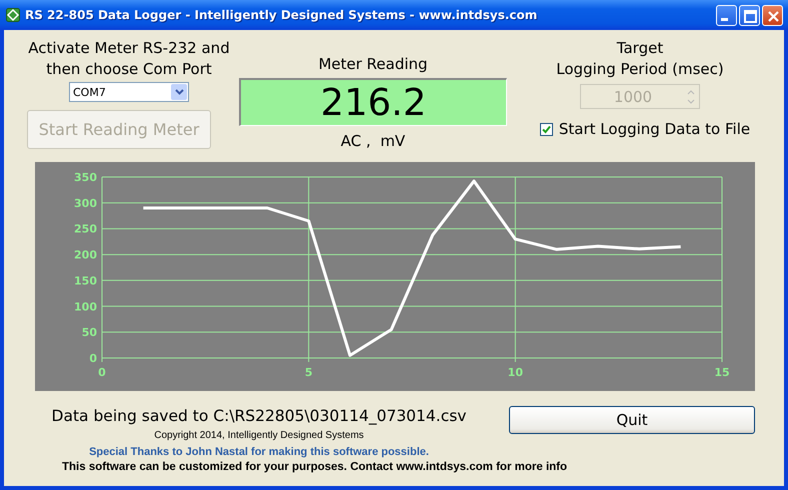 The height and width of the screenshot is (490, 788). I want to click on copyright-text: Copyright 2014, Intelligently Designed Systems, so click(259, 435).